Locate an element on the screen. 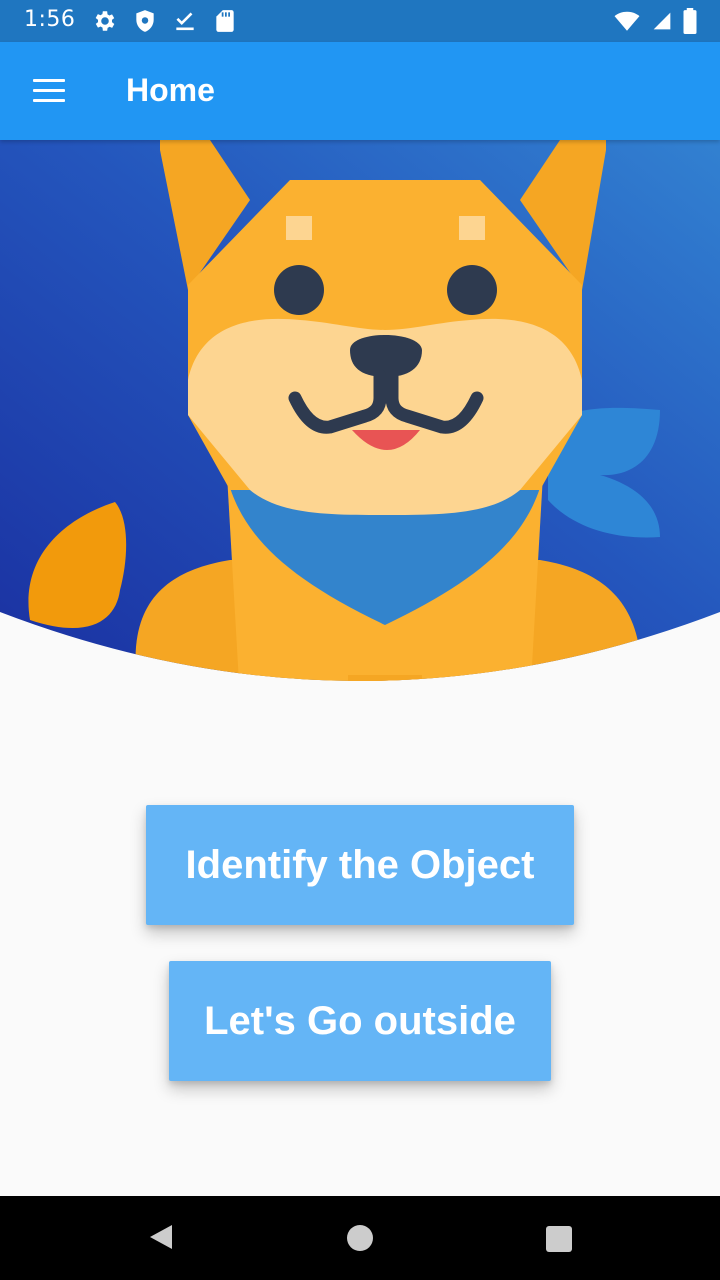  wifi-icon is located at coordinates (627, 21).